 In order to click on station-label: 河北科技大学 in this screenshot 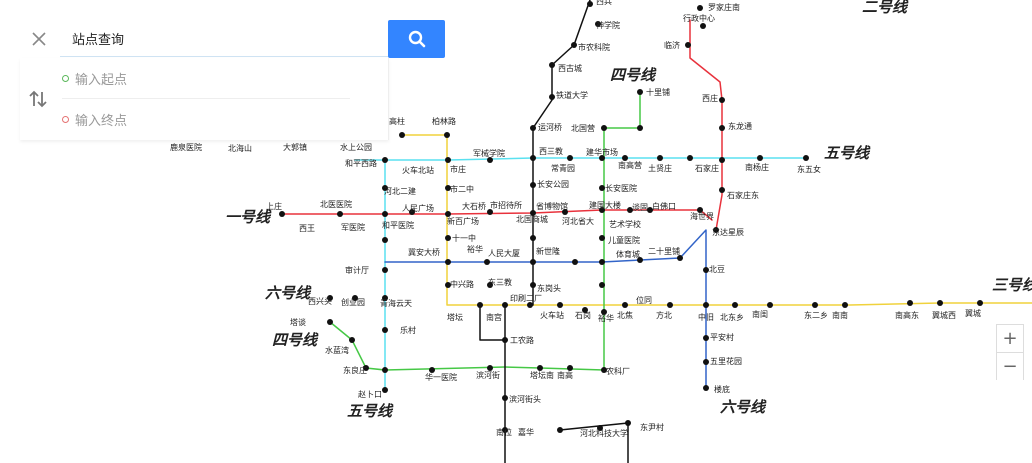, I will do `click(604, 433)`.